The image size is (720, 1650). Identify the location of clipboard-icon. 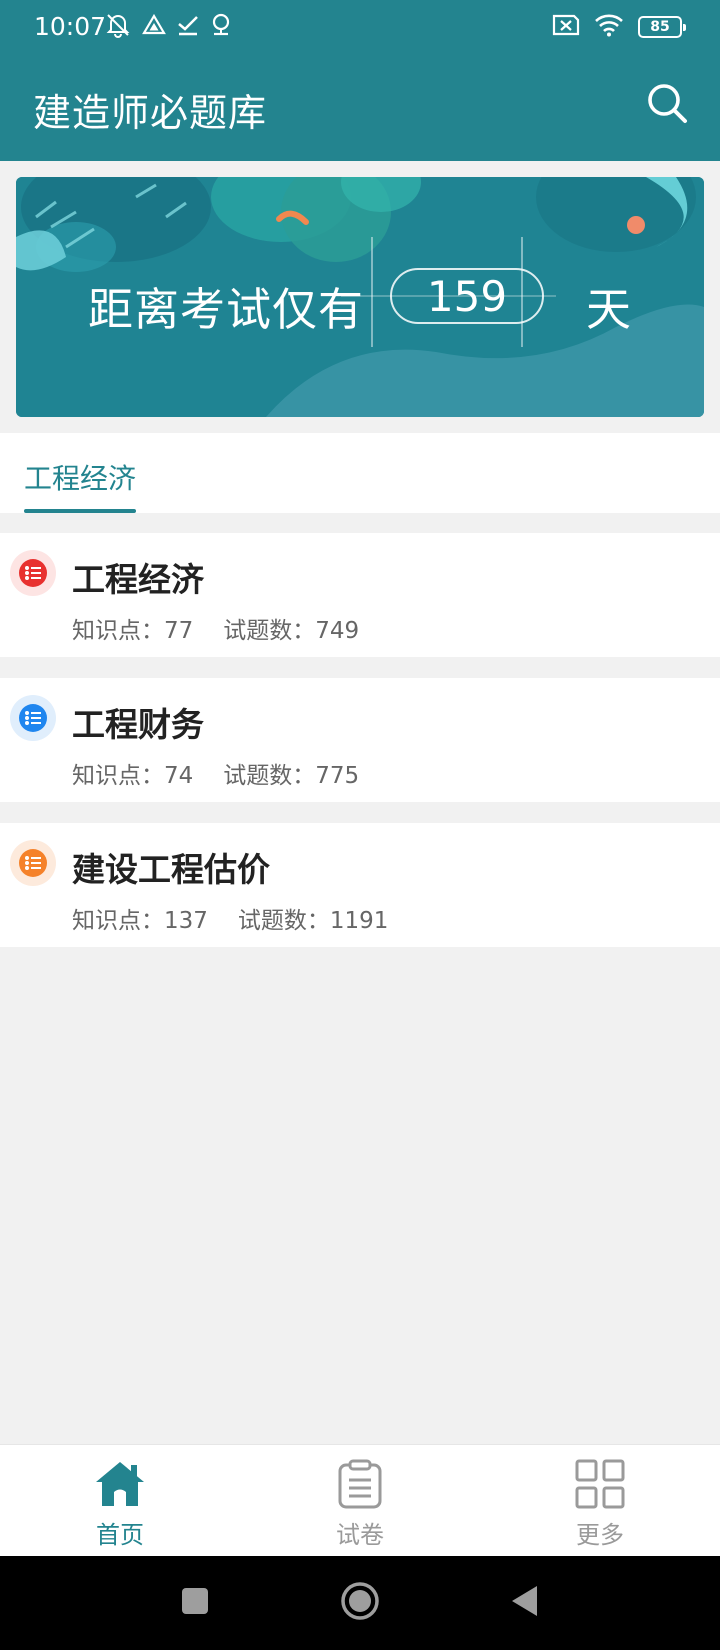
(360, 1484).